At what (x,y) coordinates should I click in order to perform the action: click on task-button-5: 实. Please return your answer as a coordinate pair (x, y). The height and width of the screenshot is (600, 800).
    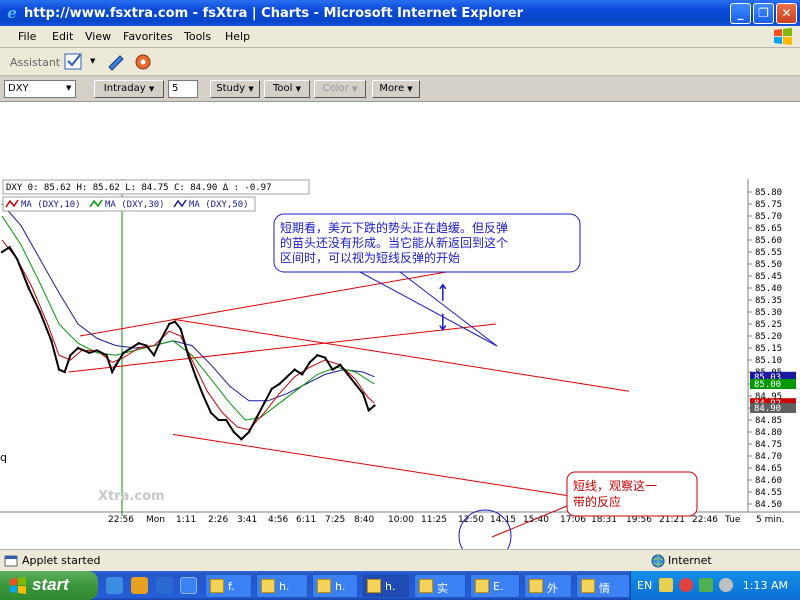
    Looking at the image, I should click on (440, 586).